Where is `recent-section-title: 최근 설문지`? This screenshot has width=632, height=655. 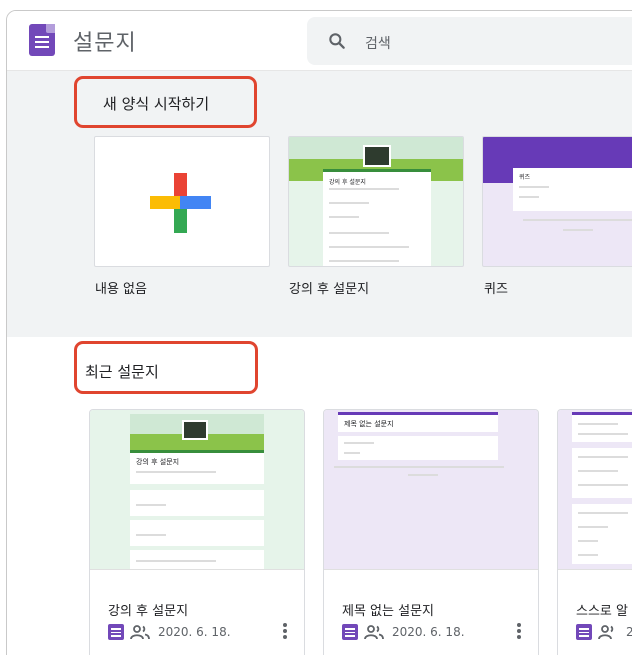
recent-section-title: 최근 설문지 is located at coordinates (122, 372).